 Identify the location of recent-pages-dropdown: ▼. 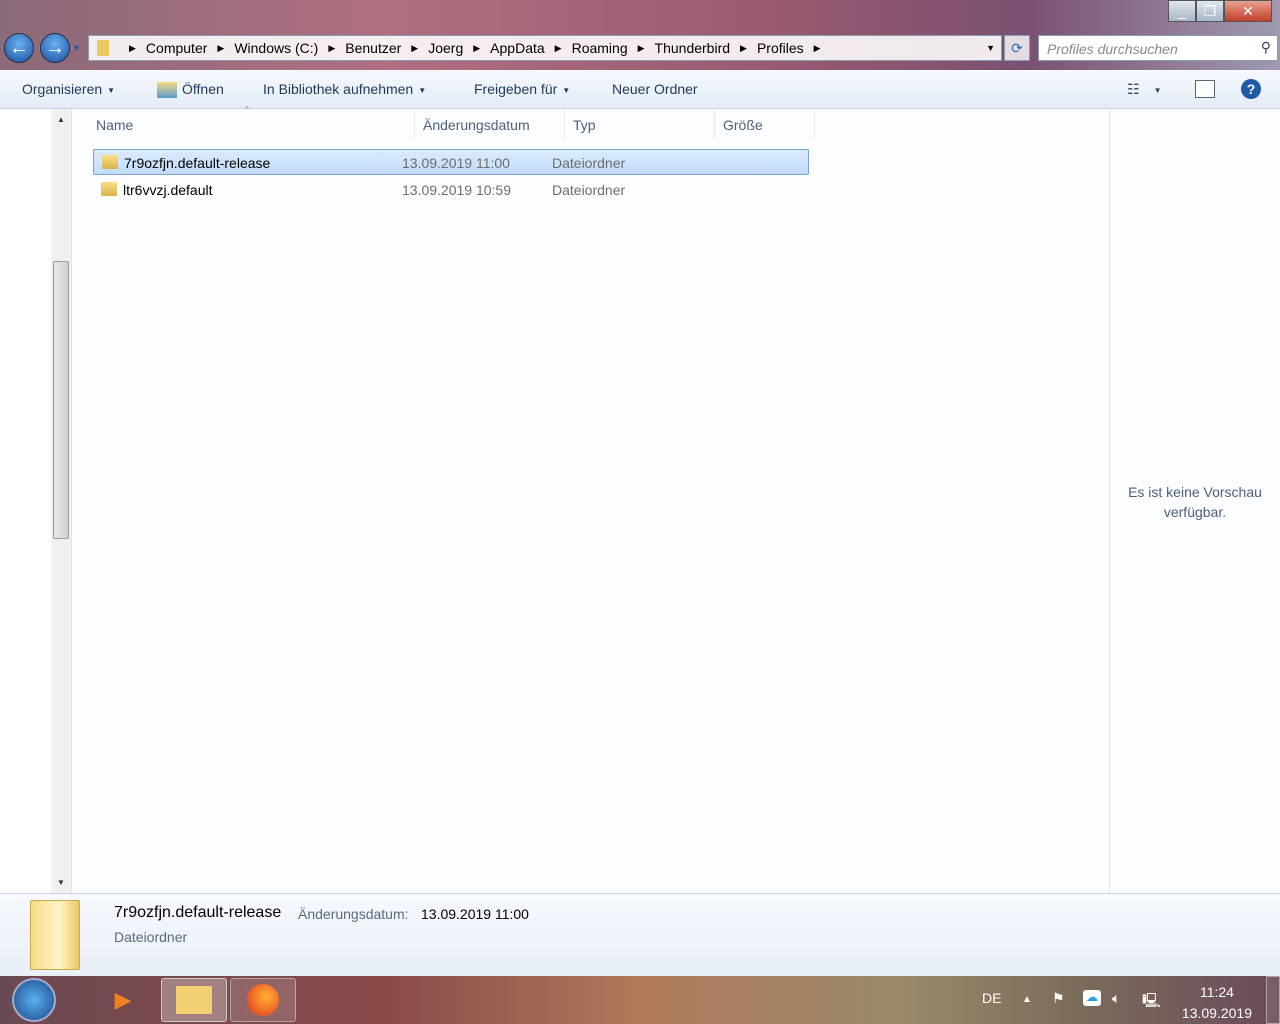
(76, 48).